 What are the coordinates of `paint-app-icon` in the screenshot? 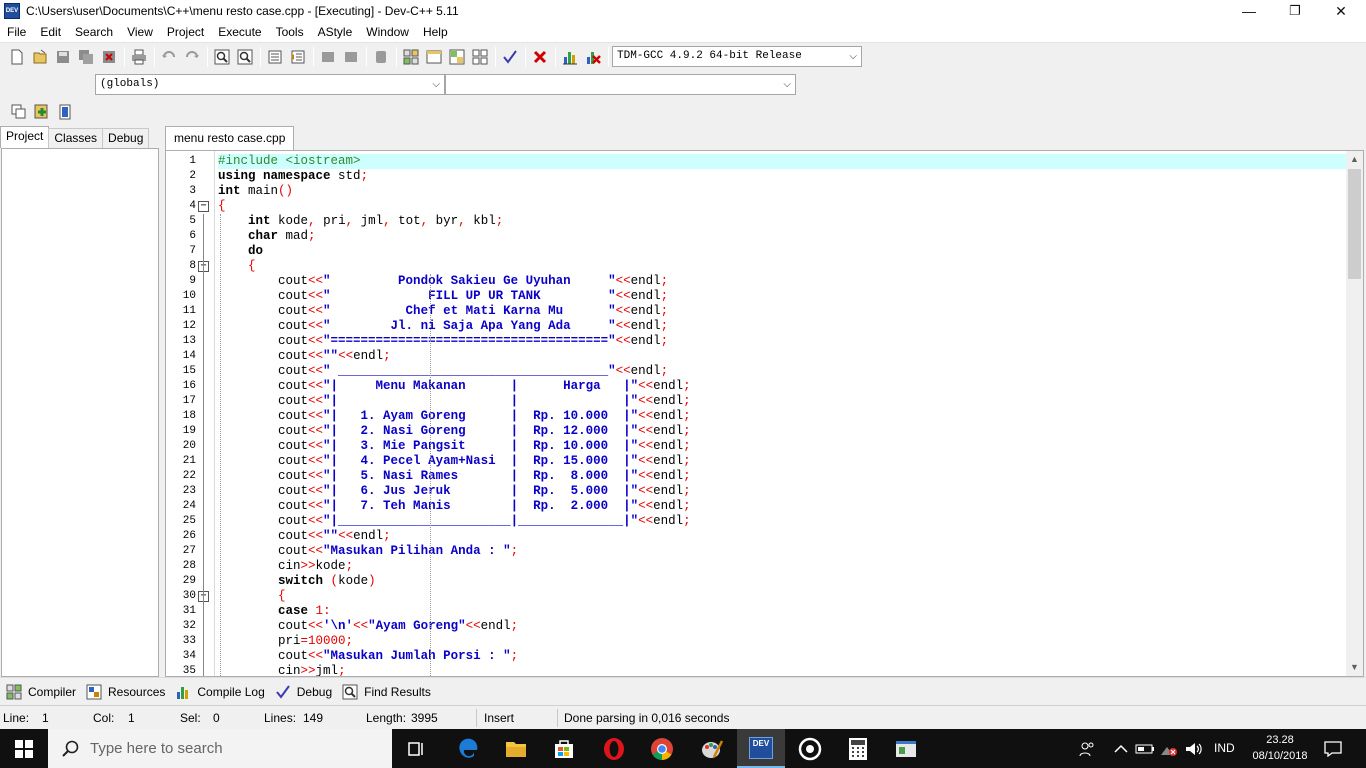 It's located at (712, 748).